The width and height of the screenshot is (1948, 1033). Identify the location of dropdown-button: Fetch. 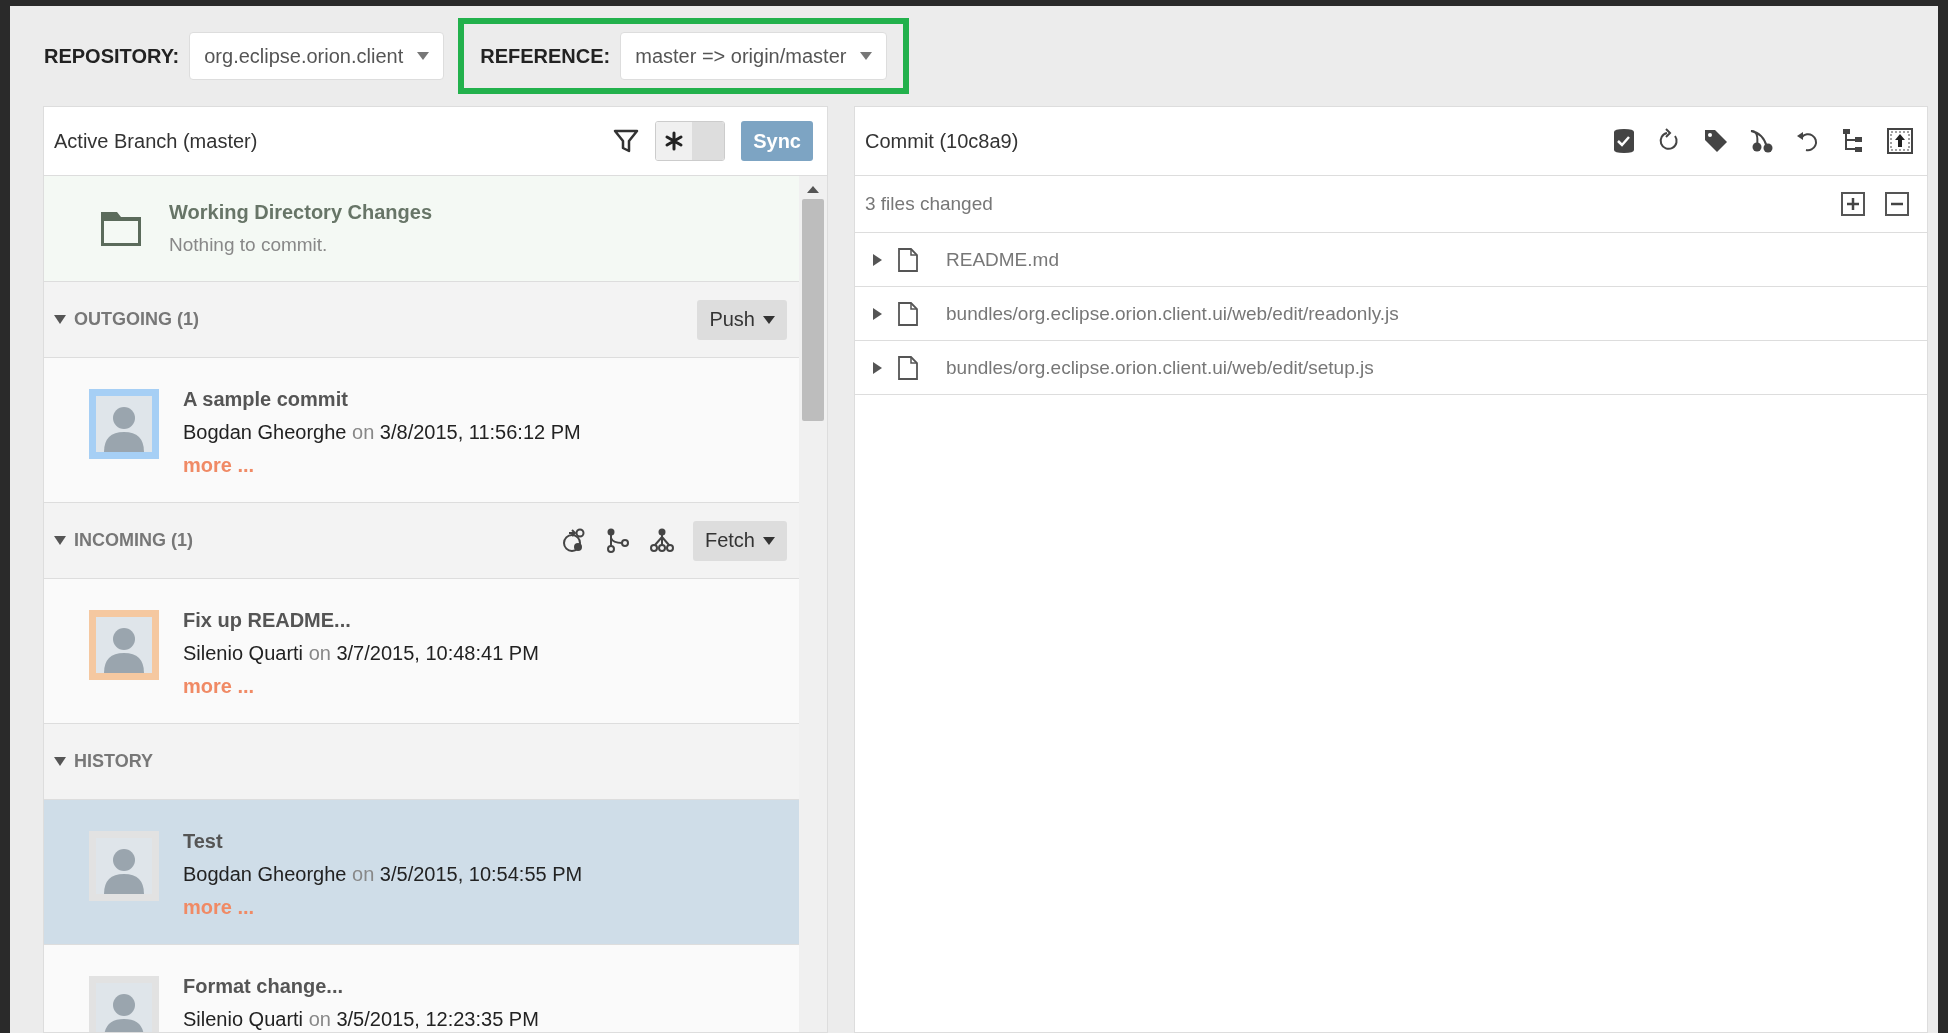
(739, 540).